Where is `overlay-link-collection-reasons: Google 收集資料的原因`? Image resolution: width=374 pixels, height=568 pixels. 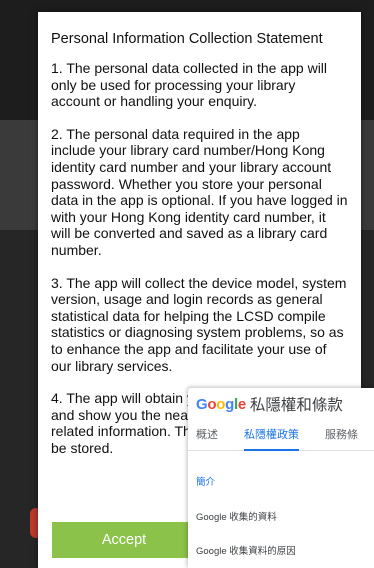 overlay-link-collection-reasons: Google 收集資料的原因 is located at coordinates (242, 550).